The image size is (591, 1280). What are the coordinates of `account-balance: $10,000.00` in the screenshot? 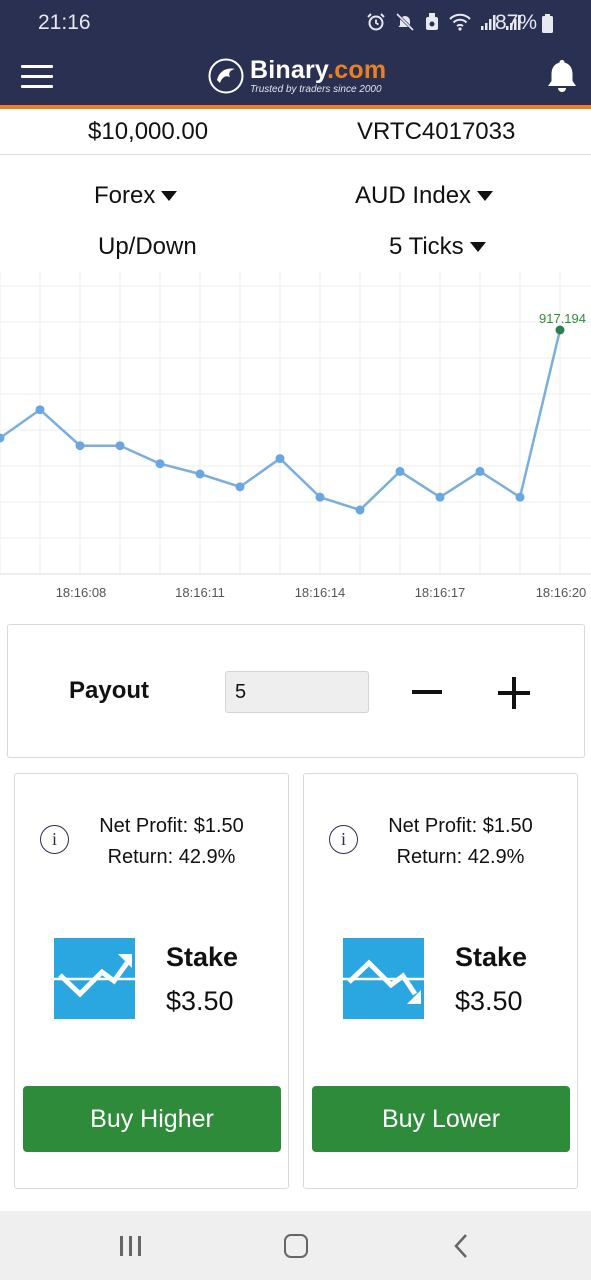 It's located at (148, 131).